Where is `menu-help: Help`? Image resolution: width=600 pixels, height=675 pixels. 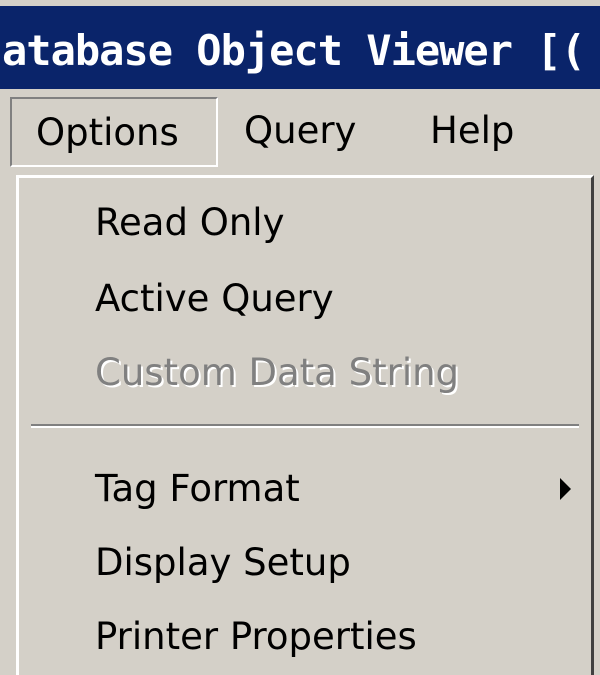
menu-help: Help is located at coordinates (472, 132).